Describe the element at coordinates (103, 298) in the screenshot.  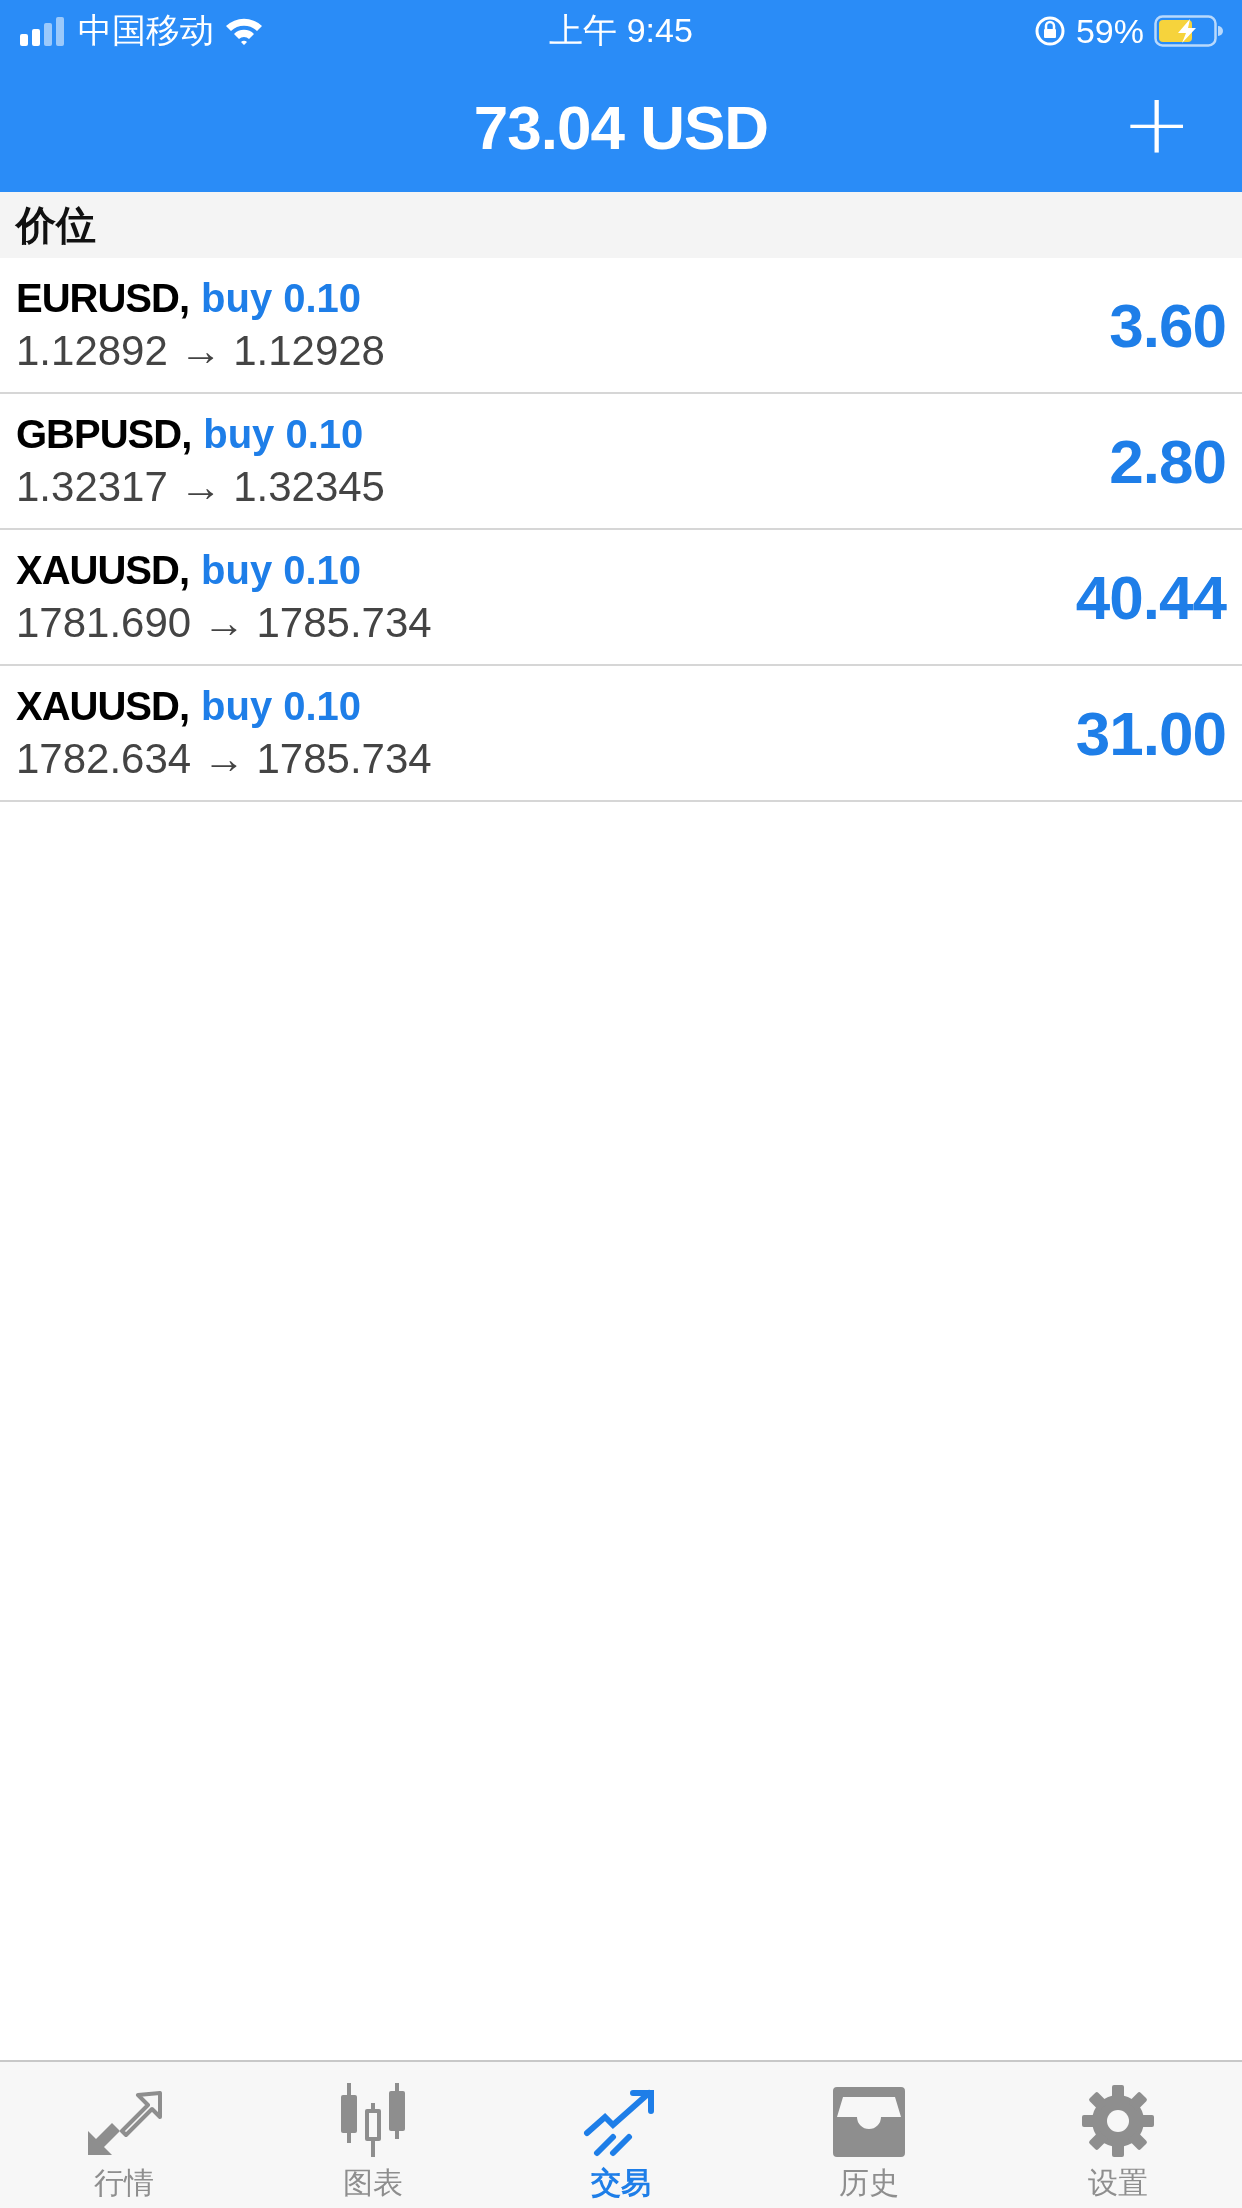
I see `symbol-label: EURUSD,` at that location.